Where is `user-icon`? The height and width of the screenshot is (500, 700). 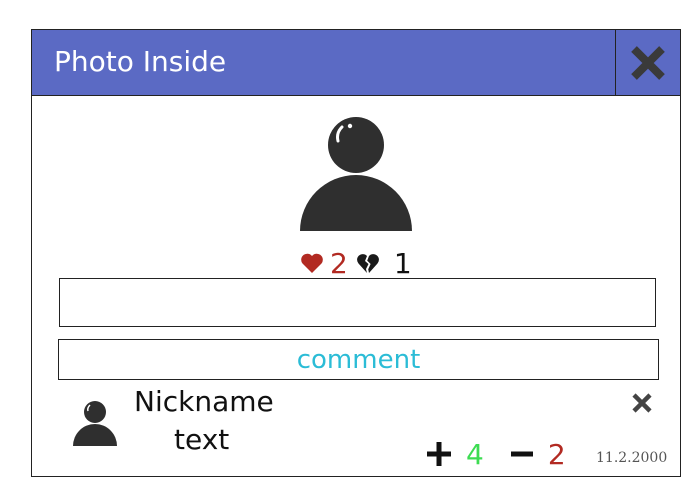 user-icon is located at coordinates (356, 174).